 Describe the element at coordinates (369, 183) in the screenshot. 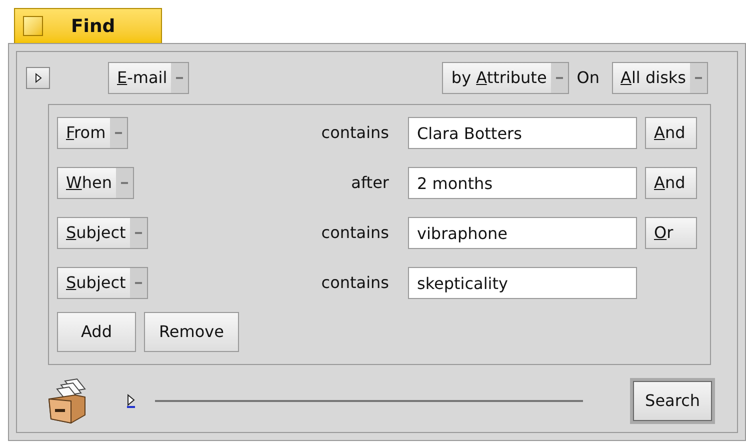

I see `operator-label: after` at that location.